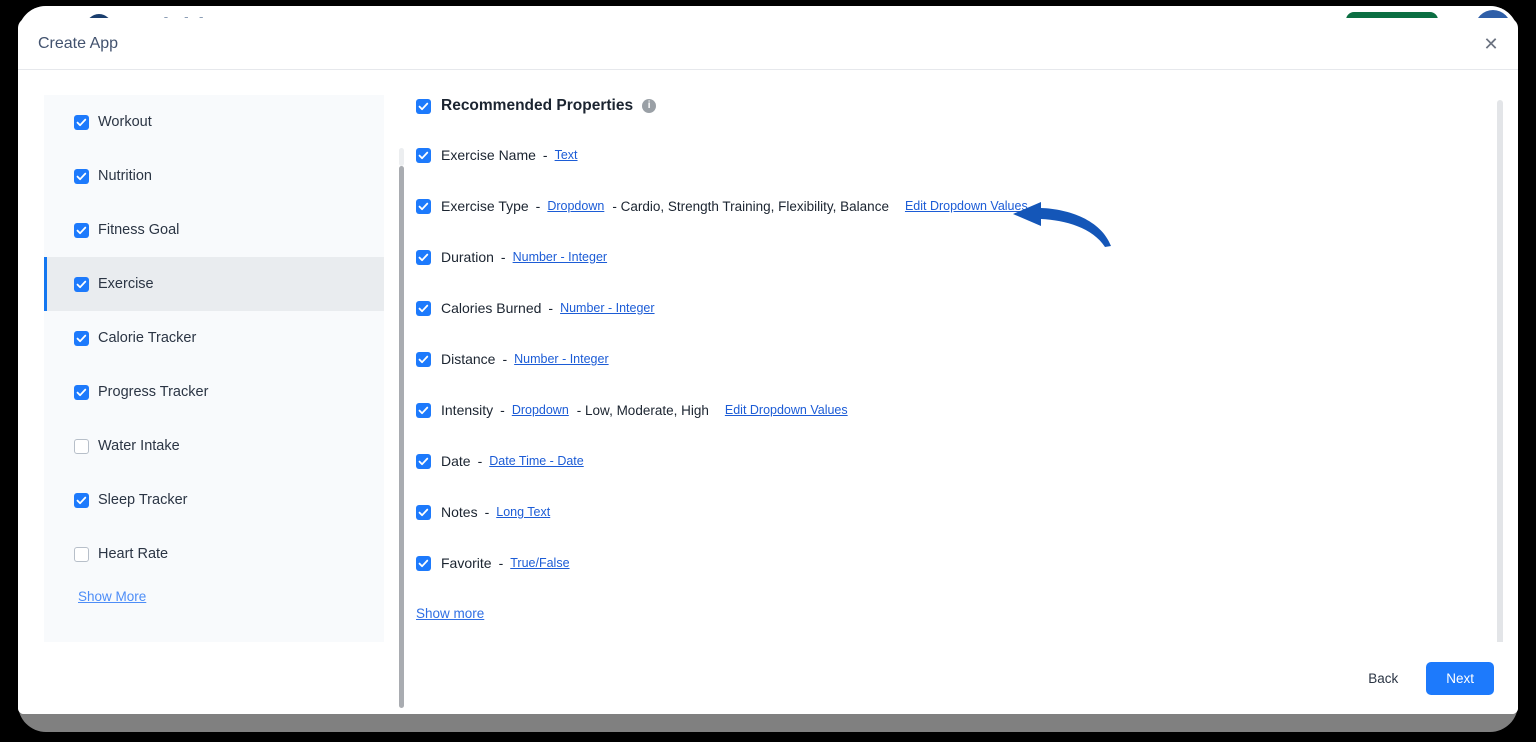 The width and height of the screenshot is (1536, 742). I want to click on checkbox-workout, so click(81, 122).